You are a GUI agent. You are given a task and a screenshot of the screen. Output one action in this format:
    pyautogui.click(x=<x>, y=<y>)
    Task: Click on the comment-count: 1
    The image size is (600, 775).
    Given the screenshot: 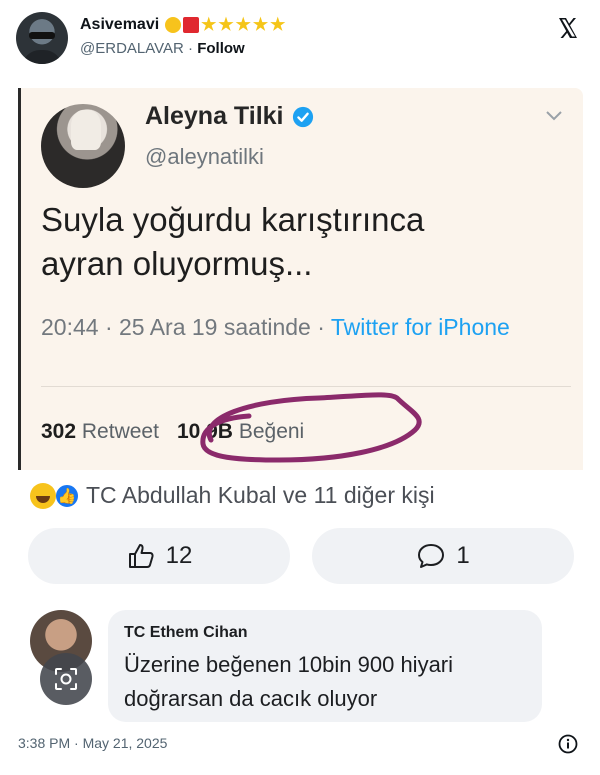 What is the action you would take?
    pyautogui.click(x=463, y=555)
    